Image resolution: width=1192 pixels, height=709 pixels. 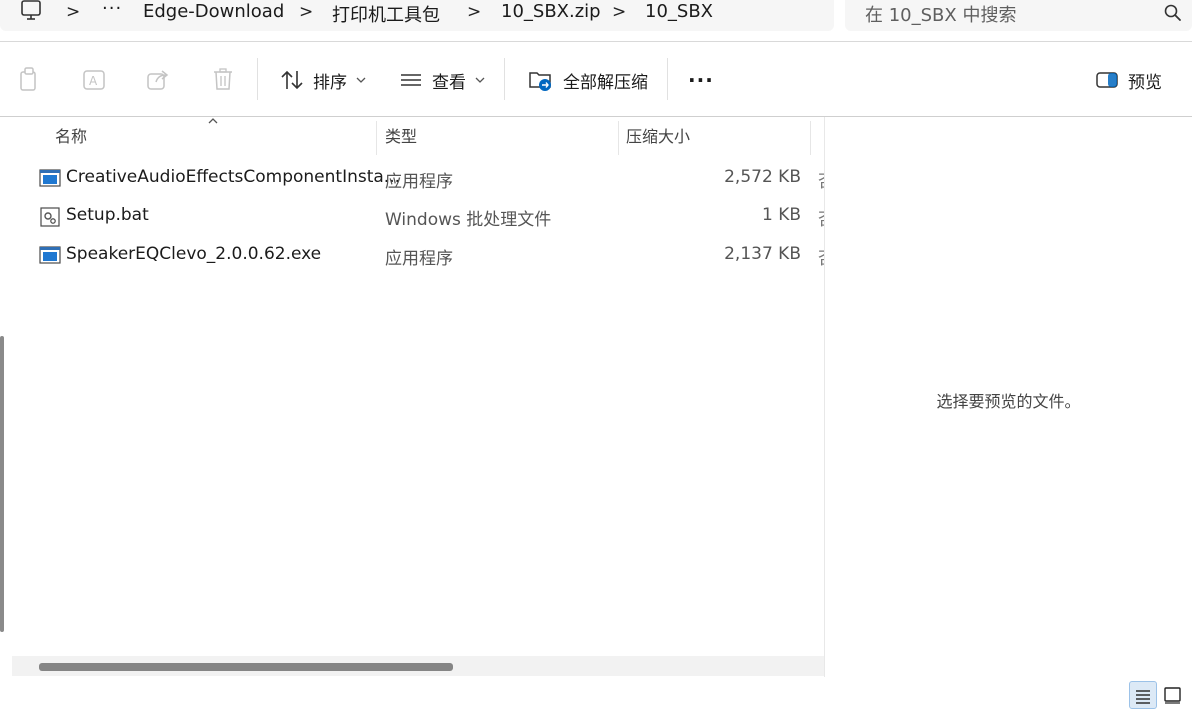 What do you see at coordinates (940, 14) in the screenshot?
I see `search-input: 在 10_SBX 中搜索` at bounding box center [940, 14].